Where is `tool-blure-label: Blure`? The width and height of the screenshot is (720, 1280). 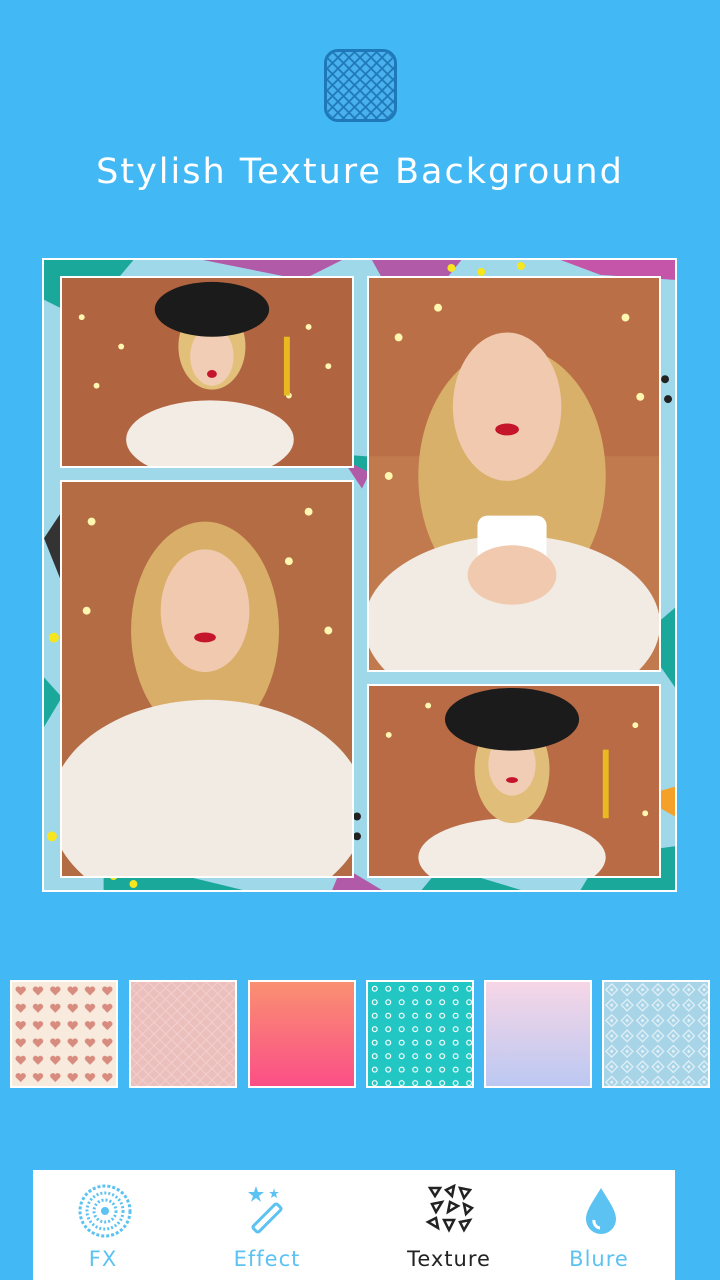 tool-blure-label: Blure is located at coordinates (599, 1259).